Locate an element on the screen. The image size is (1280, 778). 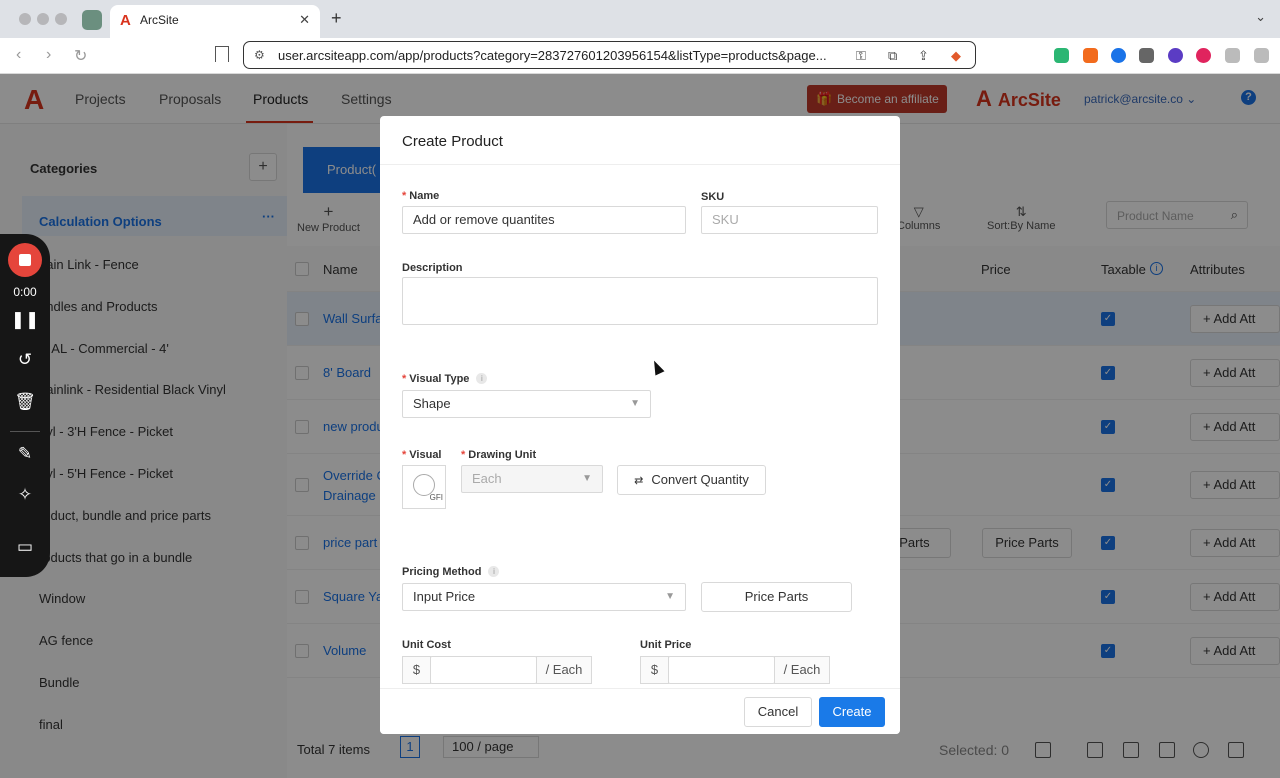
key-icon: ⚿ is located at coordinates (861, 56).